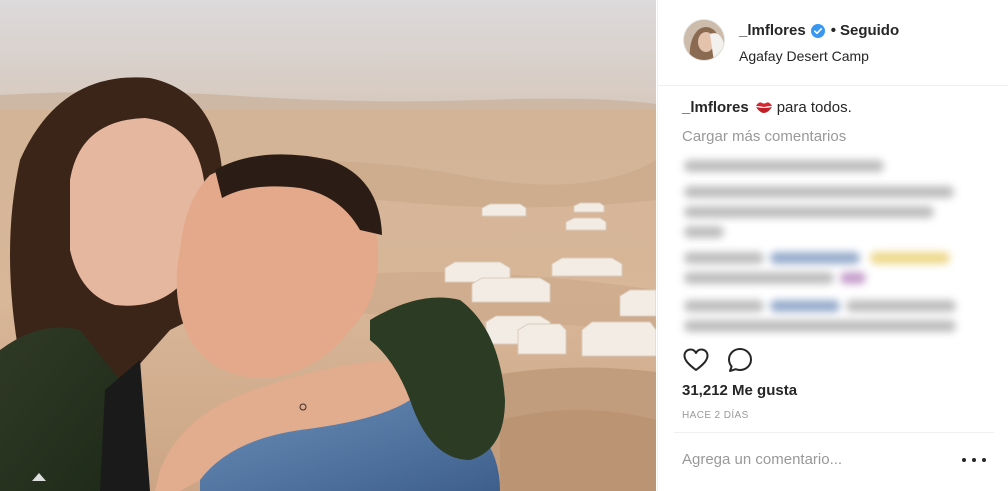 Image resolution: width=1008 pixels, height=491 pixels. What do you see at coordinates (820, 246) in the screenshot?
I see `blurred-comments` at bounding box center [820, 246].